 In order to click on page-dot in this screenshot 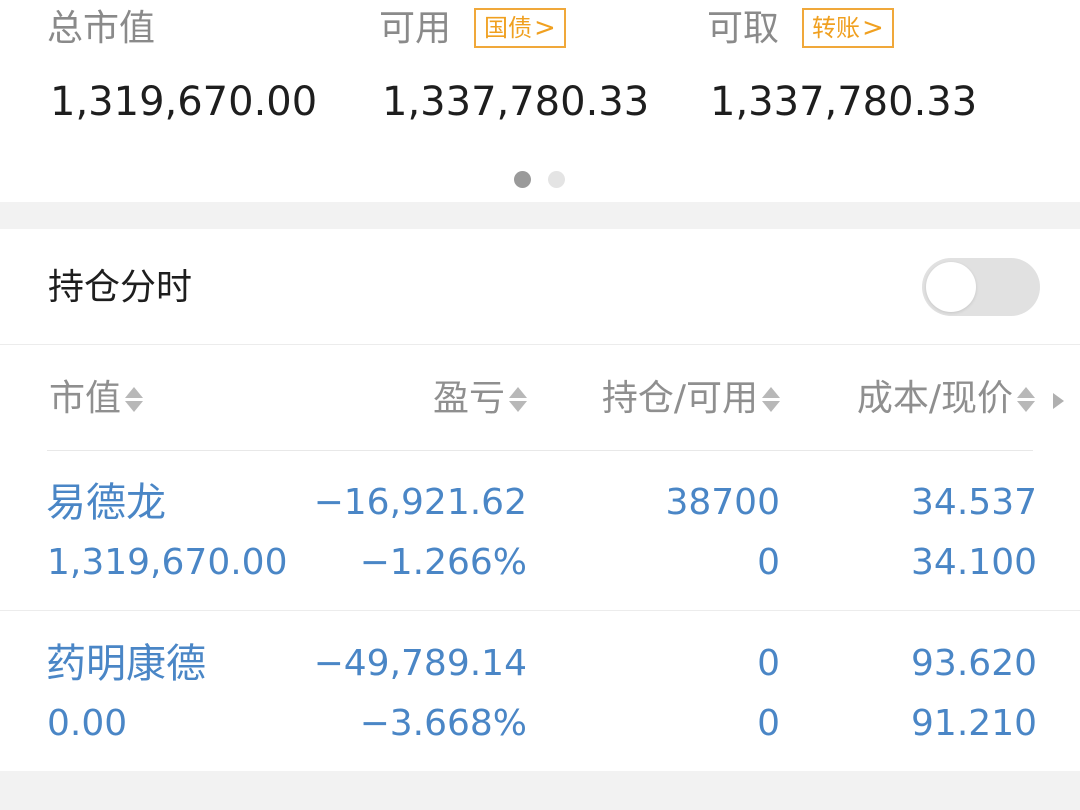, I will do `click(556, 179)`.